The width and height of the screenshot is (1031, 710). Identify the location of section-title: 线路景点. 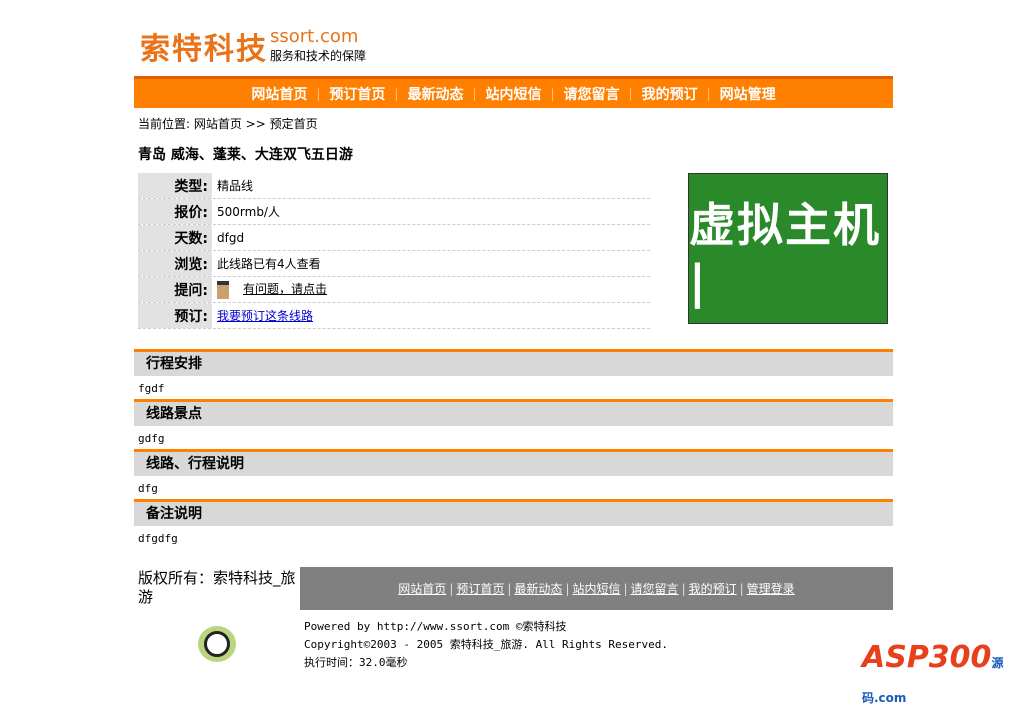
(513, 412).